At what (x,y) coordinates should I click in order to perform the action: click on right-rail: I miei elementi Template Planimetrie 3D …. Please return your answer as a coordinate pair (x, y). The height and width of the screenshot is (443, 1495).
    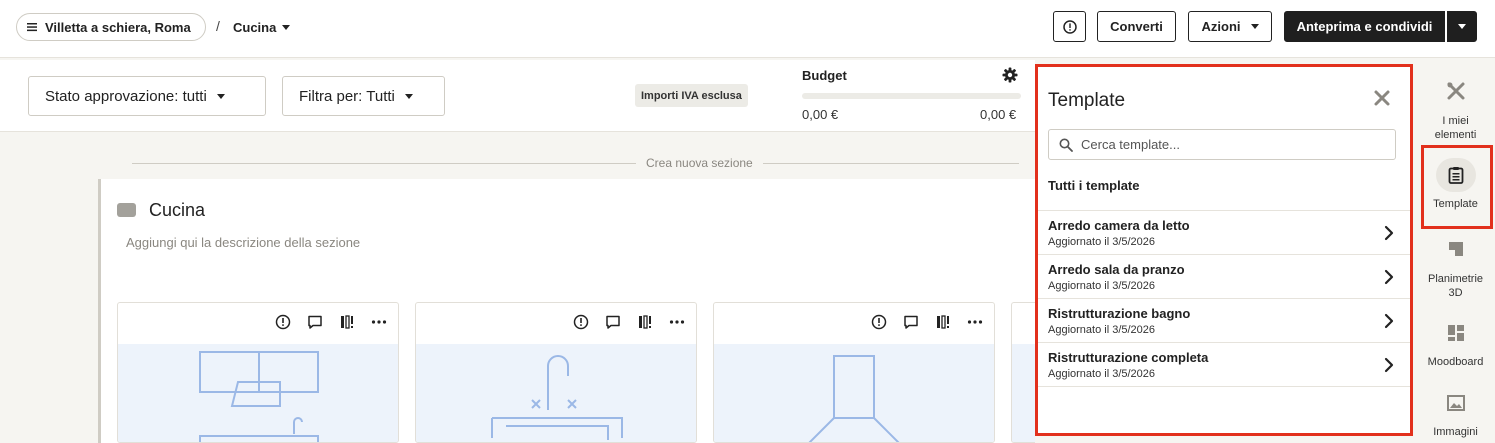
    Looking at the image, I should click on (1455, 251).